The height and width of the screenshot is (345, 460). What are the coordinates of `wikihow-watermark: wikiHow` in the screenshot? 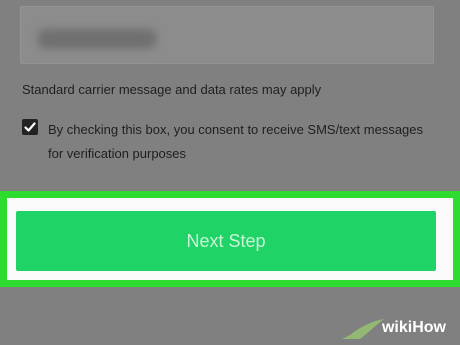 It's located at (396, 328).